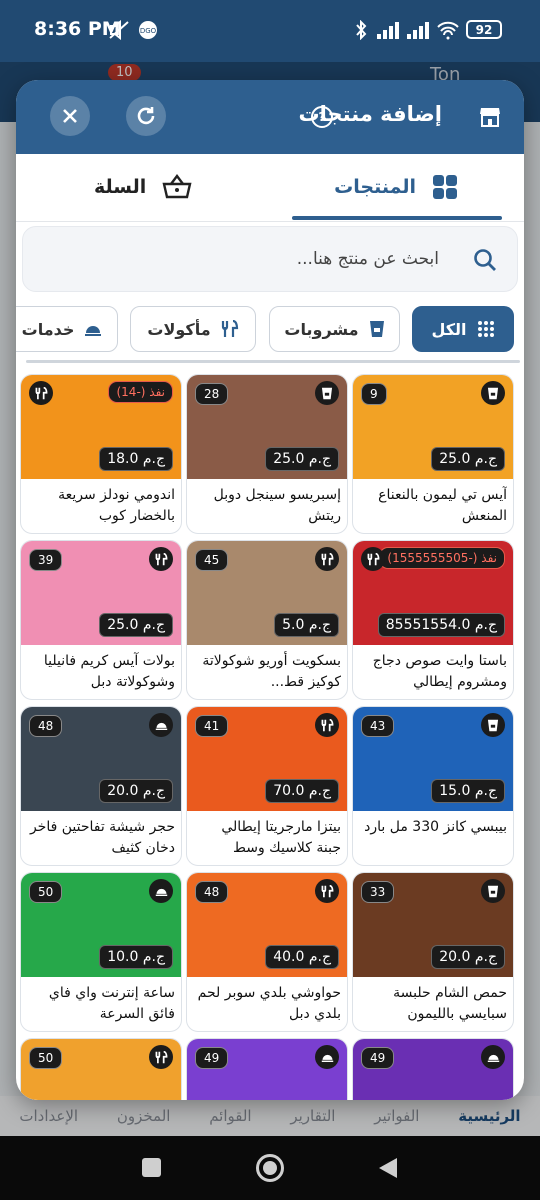 The width and height of the screenshot is (540, 1200). I want to click on filter-drinks-label: مشروبات, so click(321, 329).